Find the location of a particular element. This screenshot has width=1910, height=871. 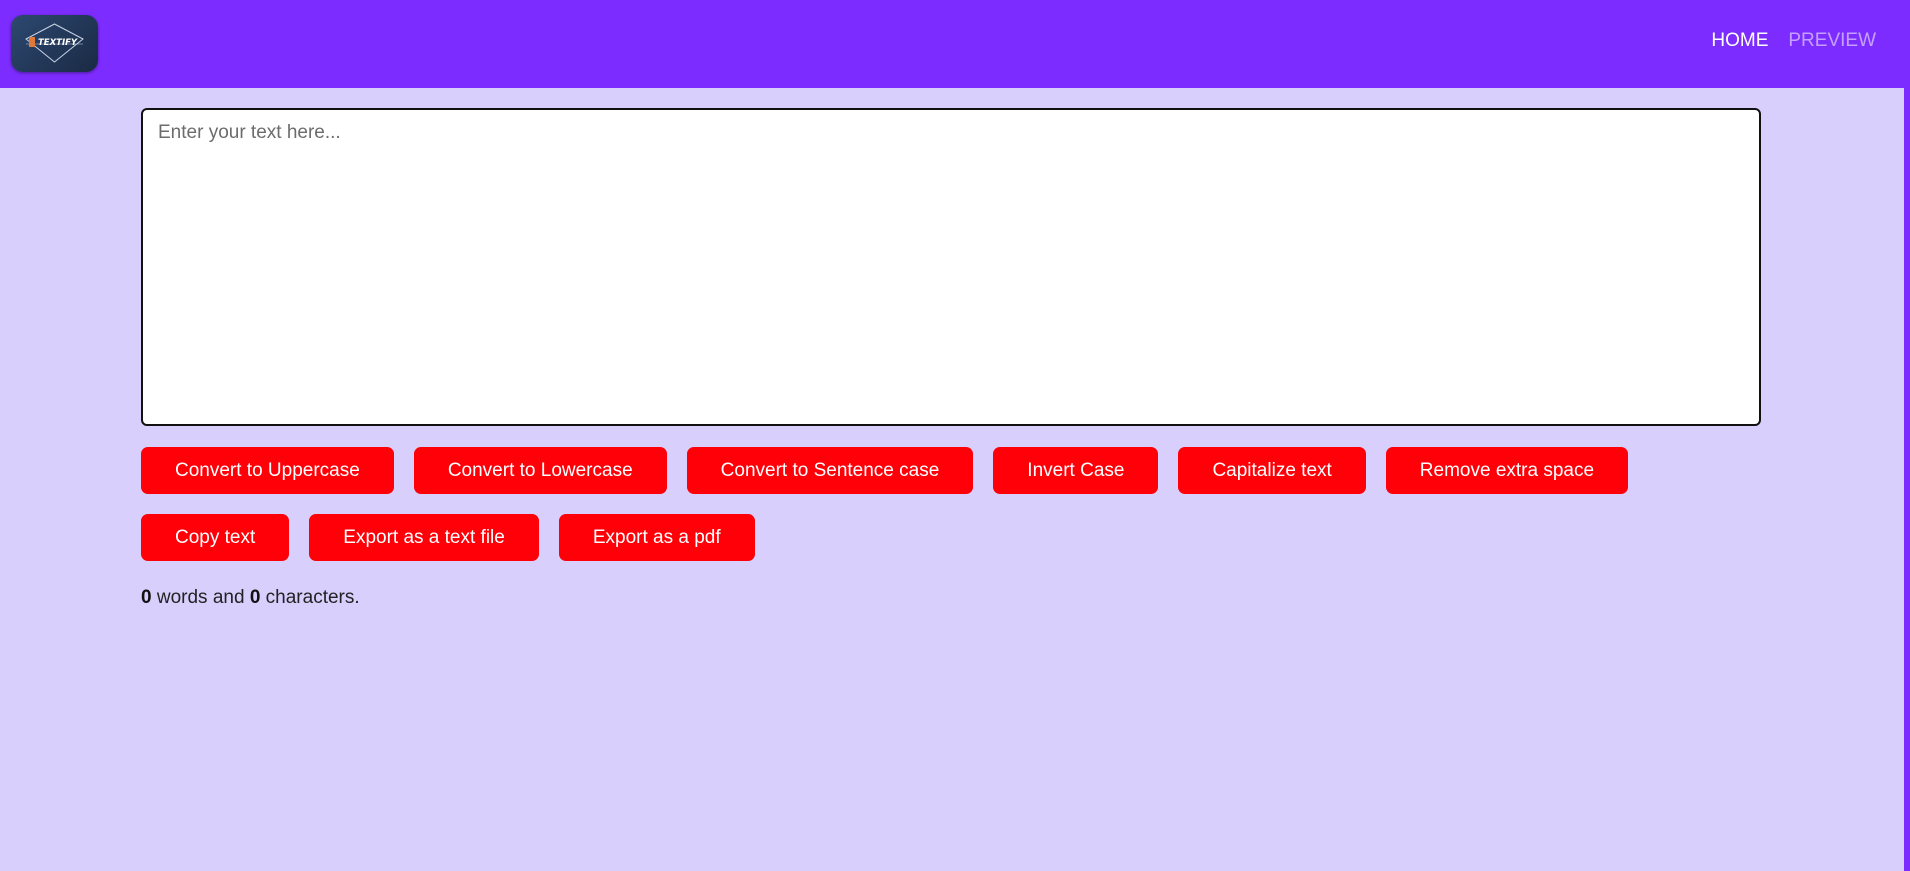

char-count: 0 is located at coordinates (255, 597).